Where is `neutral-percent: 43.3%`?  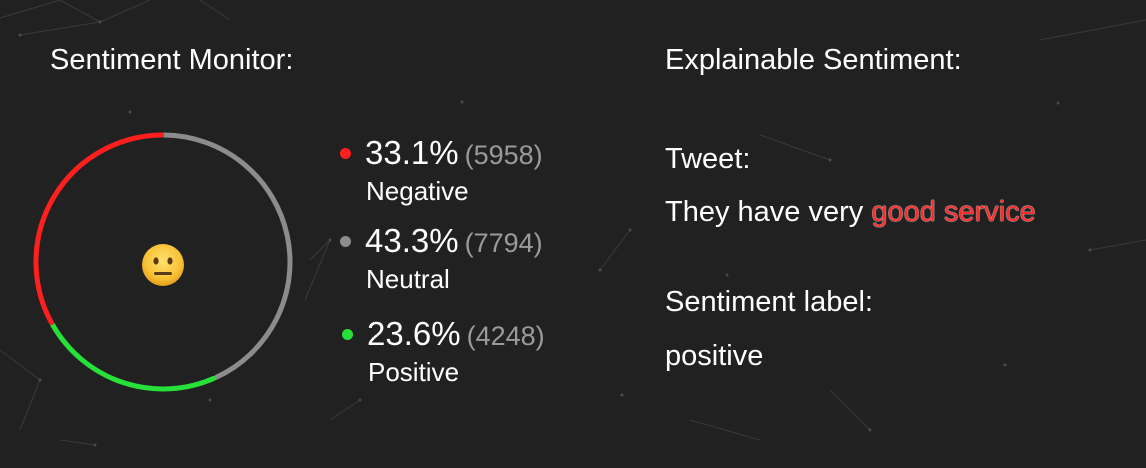 neutral-percent: 43.3% is located at coordinates (412, 240).